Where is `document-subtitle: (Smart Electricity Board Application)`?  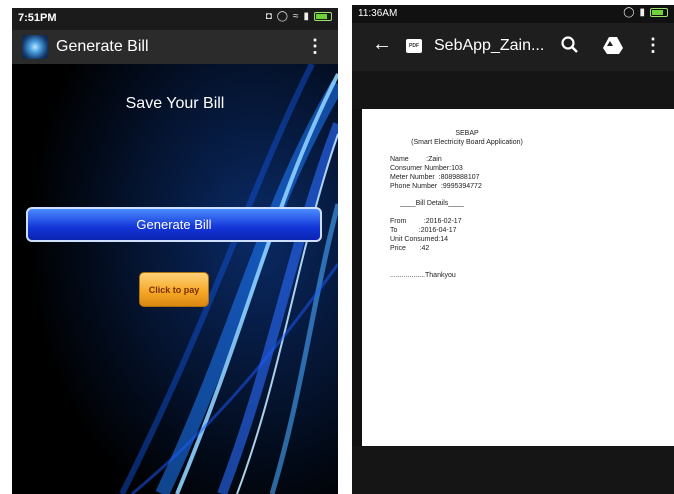 document-subtitle: (Smart Electricity Board Application) is located at coordinates (467, 142).